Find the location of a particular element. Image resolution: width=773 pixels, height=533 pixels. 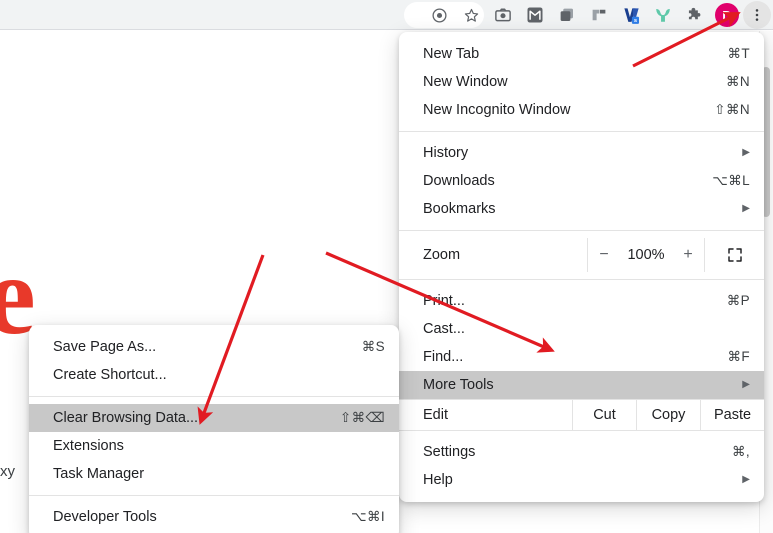

avatar-initial: D is located at coordinates (727, 15).